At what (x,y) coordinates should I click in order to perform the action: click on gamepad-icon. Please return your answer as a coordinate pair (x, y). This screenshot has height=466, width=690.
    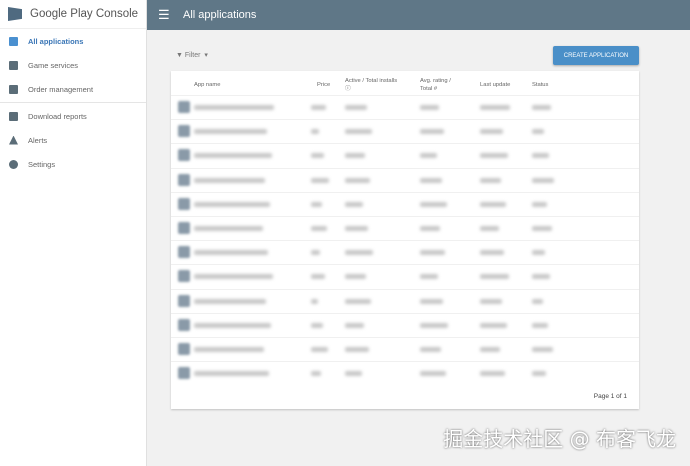
    Looking at the image, I should click on (13, 65).